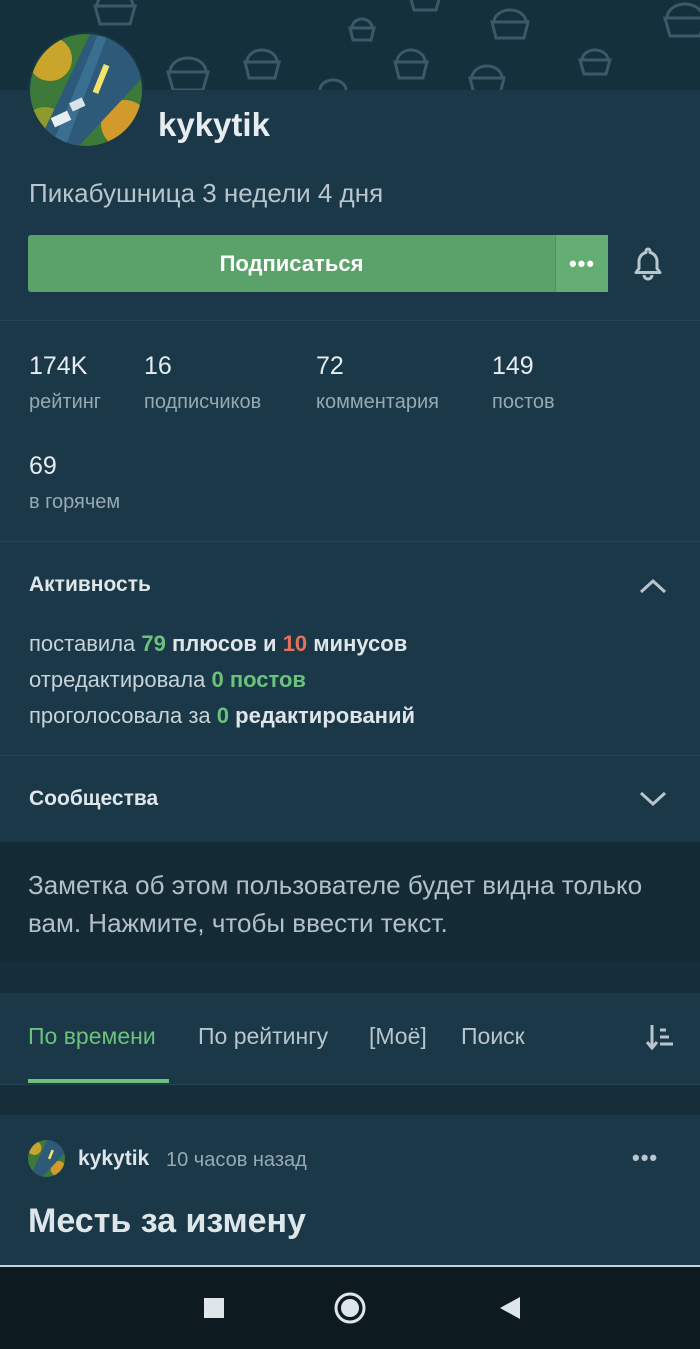 The image size is (700, 1349). I want to click on post-tabs: По времени По рейтингу [Моё] Поиск, so click(350, 1039).